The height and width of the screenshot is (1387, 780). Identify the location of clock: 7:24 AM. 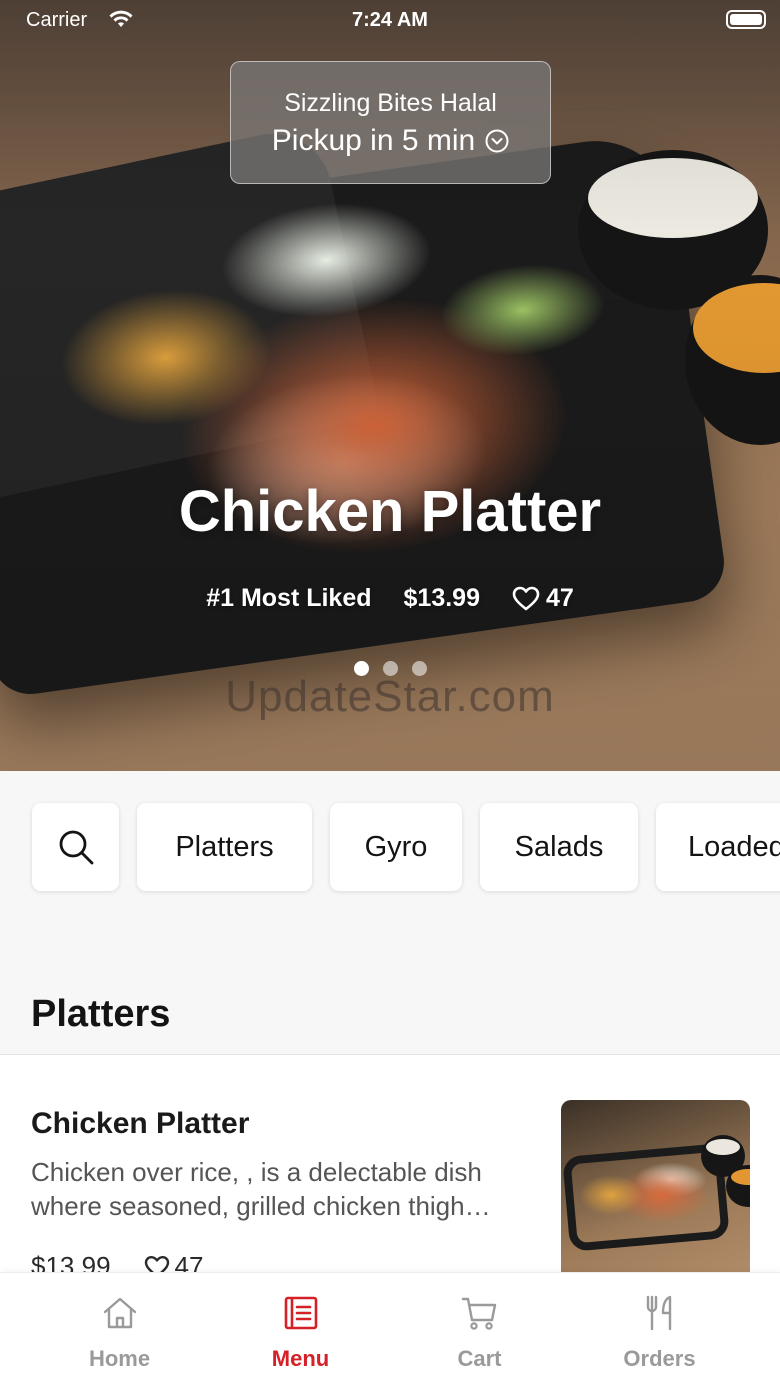
(390, 20).